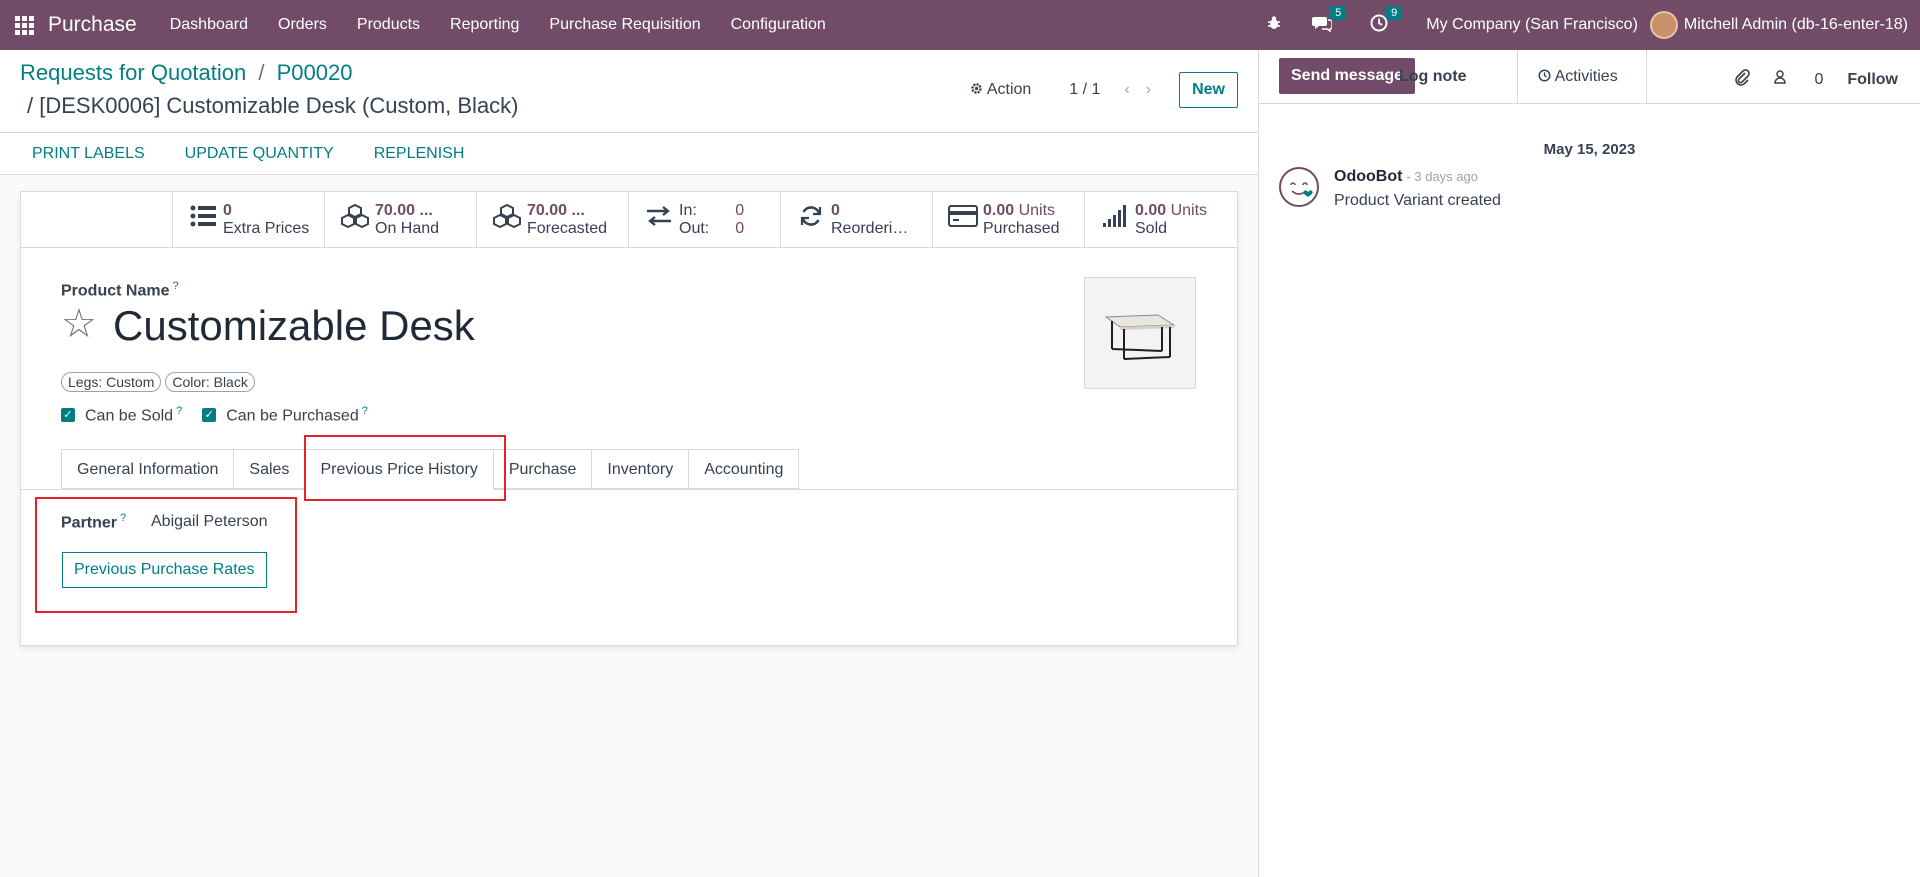 The width and height of the screenshot is (1920, 877). What do you see at coordinates (484, 25) in the screenshot?
I see `menu-reporting: Reporting` at bounding box center [484, 25].